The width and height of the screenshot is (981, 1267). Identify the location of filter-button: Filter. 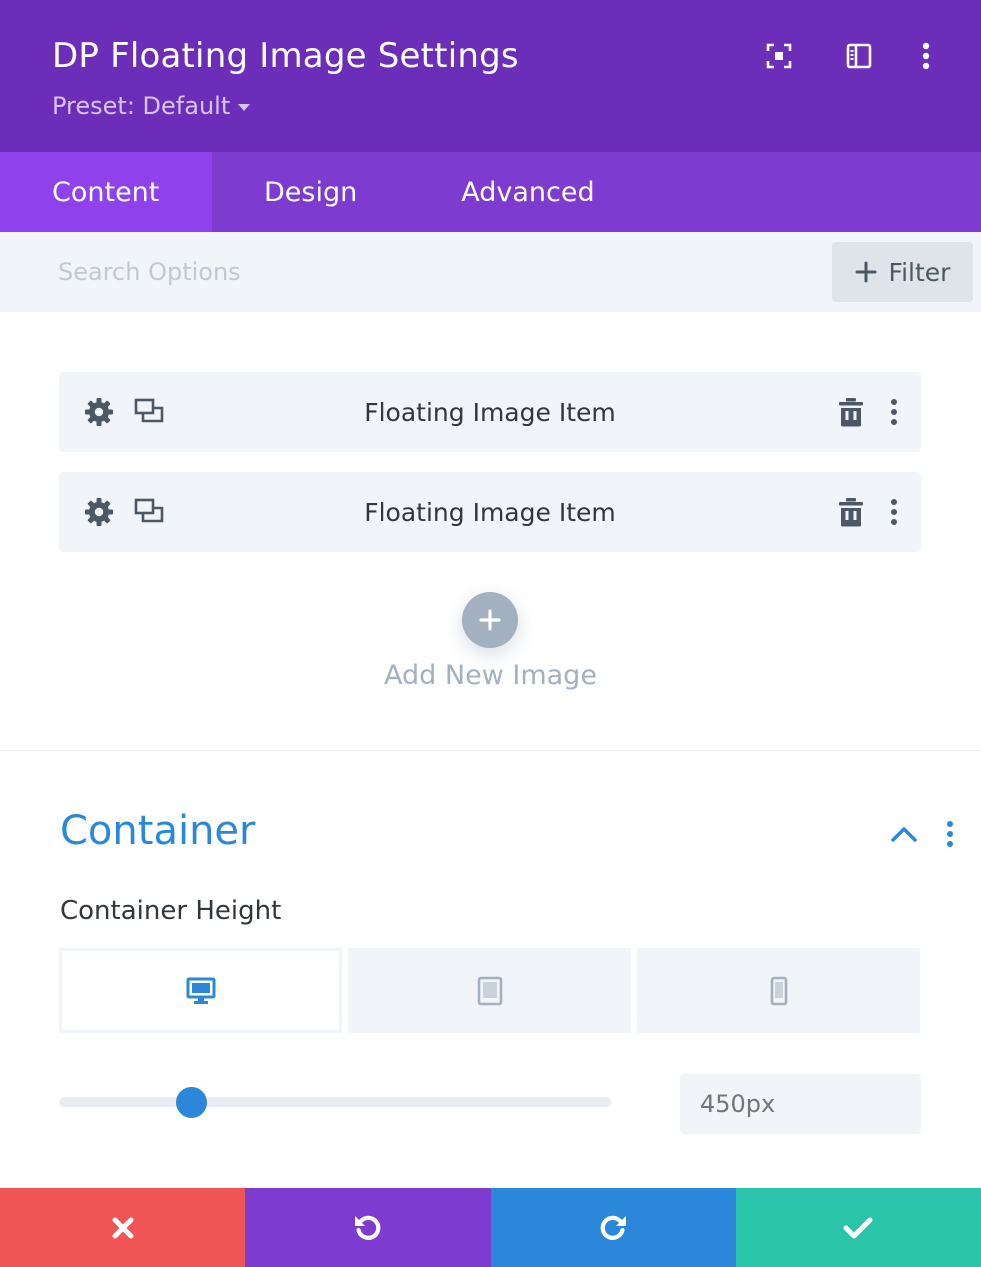
(902, 272).